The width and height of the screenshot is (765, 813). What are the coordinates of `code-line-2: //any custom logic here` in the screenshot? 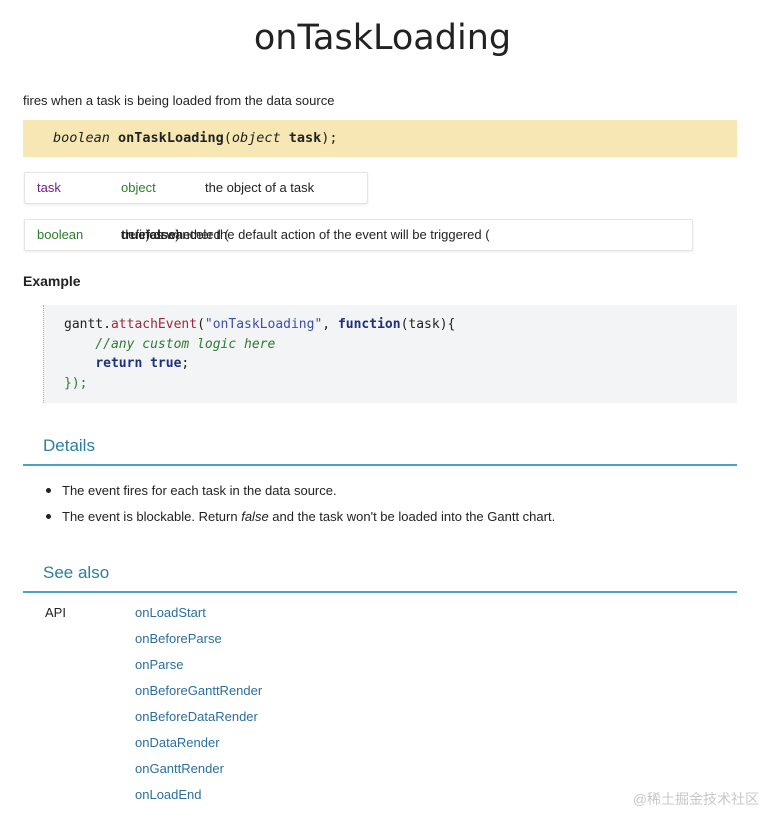 It's located at (170, 344).